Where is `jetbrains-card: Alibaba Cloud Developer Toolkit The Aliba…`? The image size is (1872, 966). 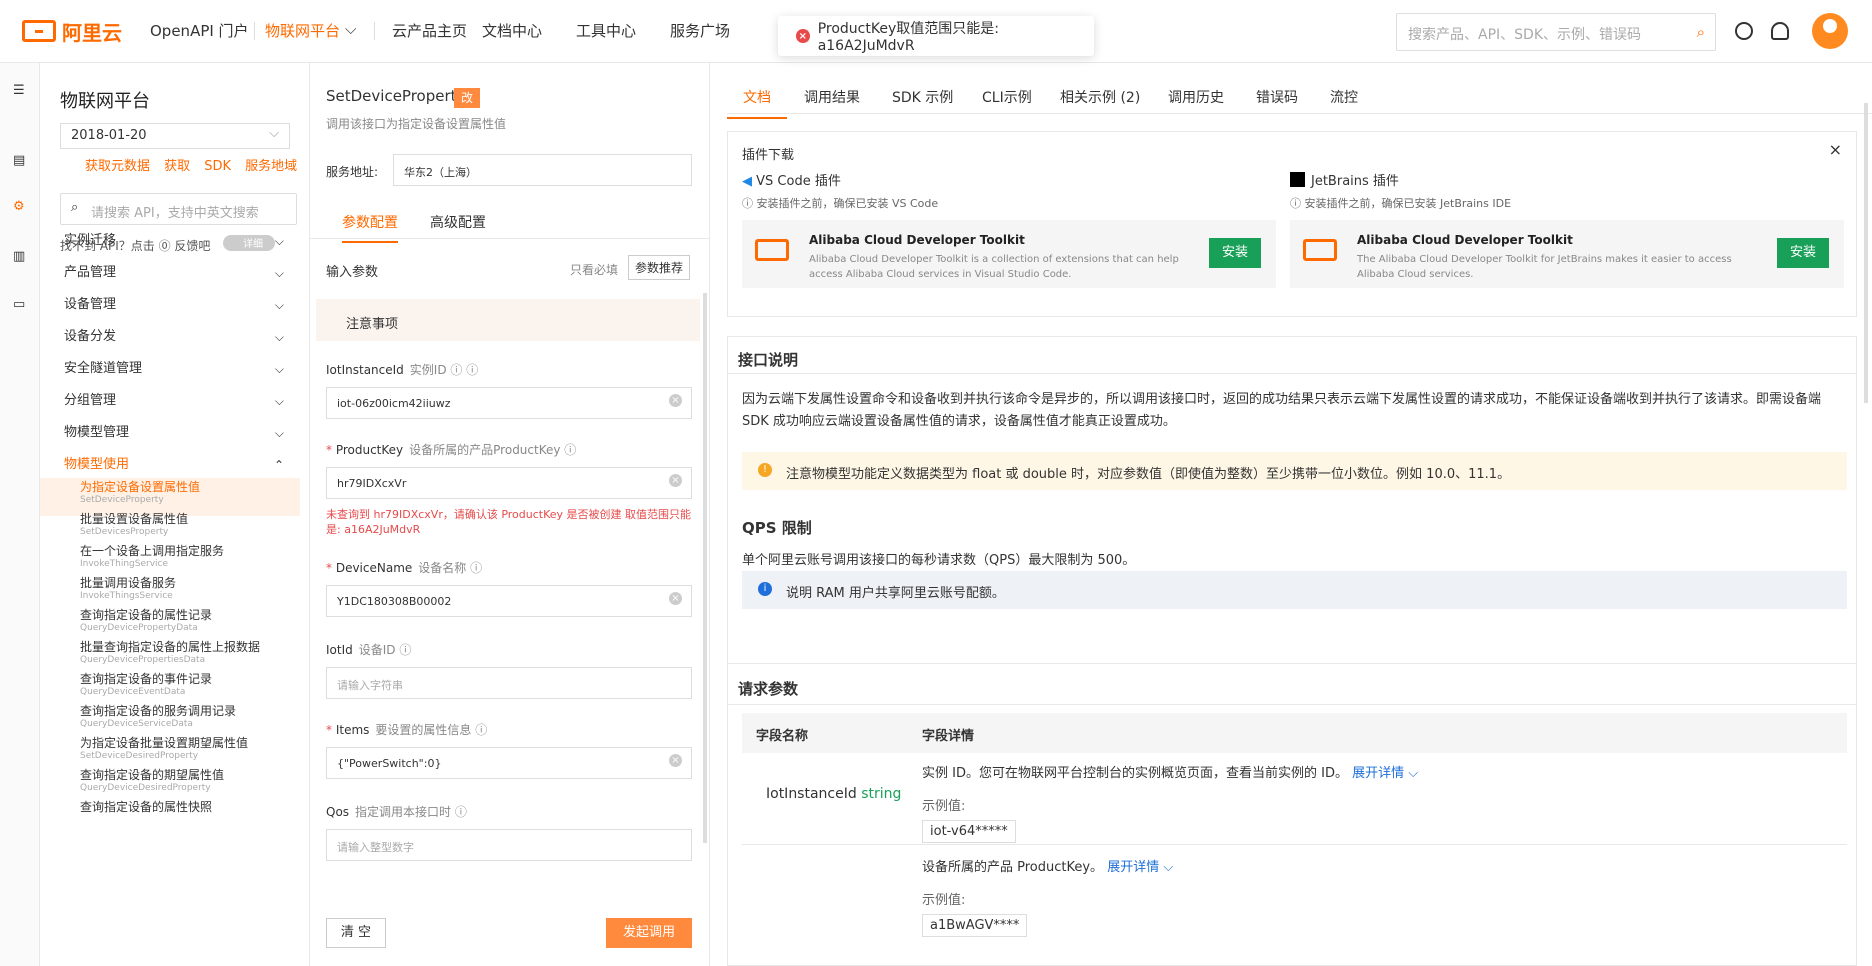
jetbrains-card: Alibaba Cloud Developer Toolkit The Aliba… is located at coordinates (1567, 254).